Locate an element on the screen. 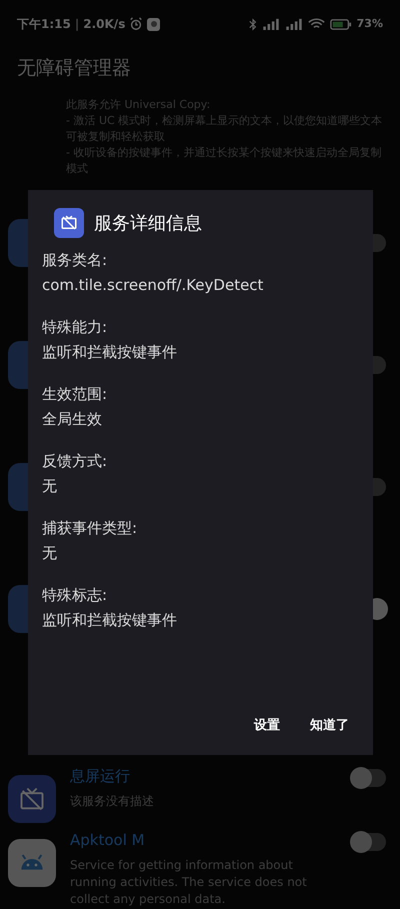 The width and height of the screenshot is (400, 909). service-description: 该服务没有描述 is located at coordinates (112, 801).